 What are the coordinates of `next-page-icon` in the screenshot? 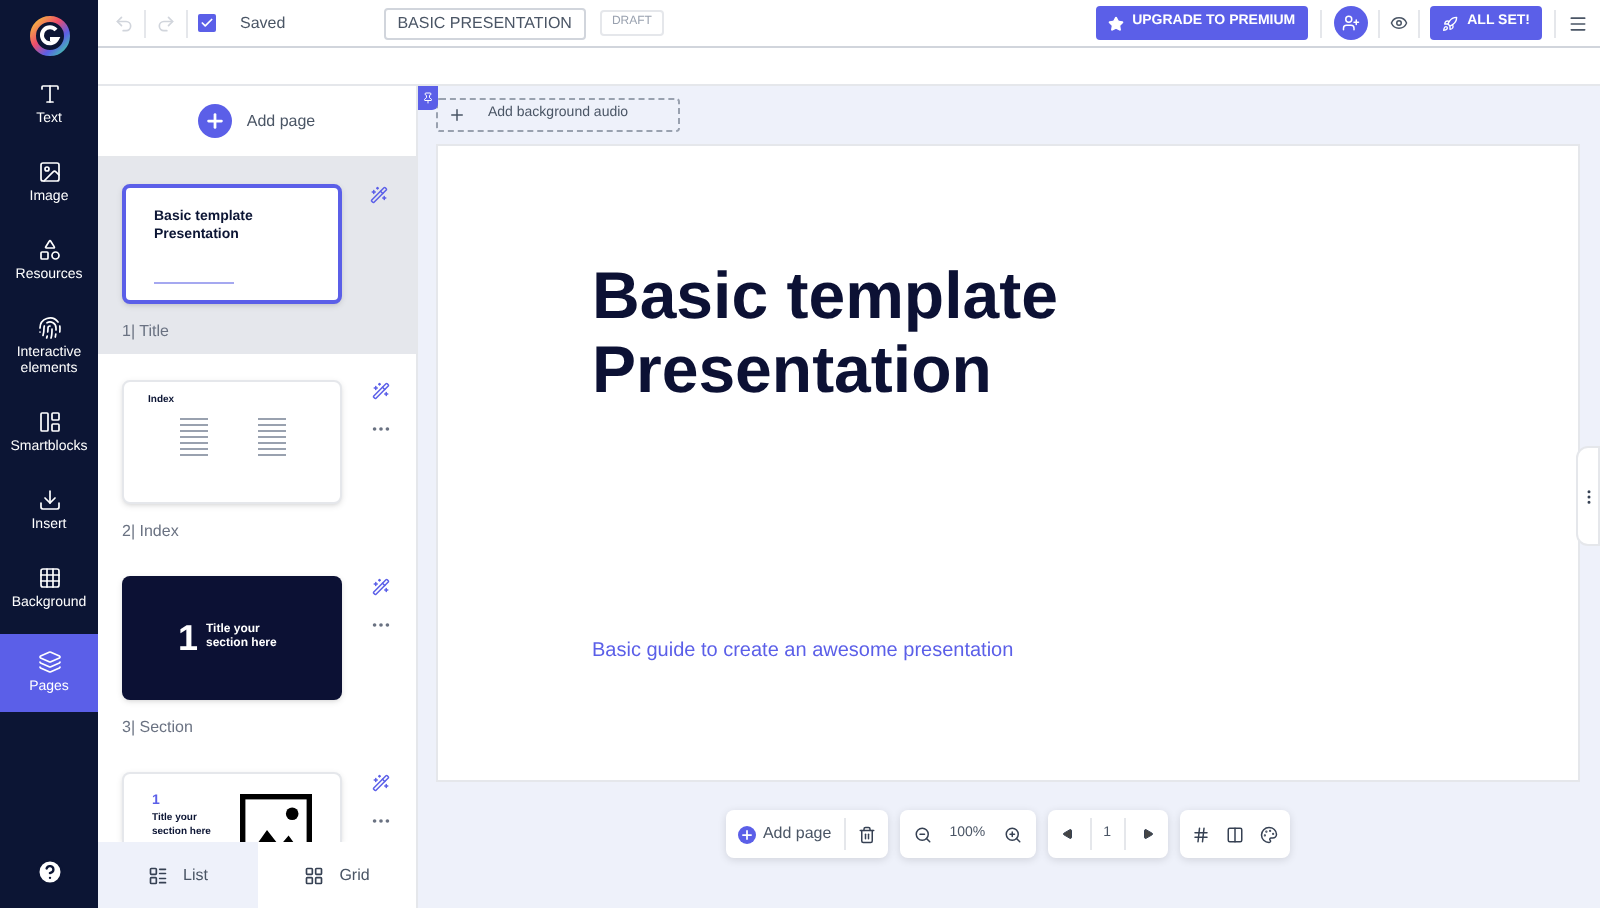 It's located at (1147, 834).